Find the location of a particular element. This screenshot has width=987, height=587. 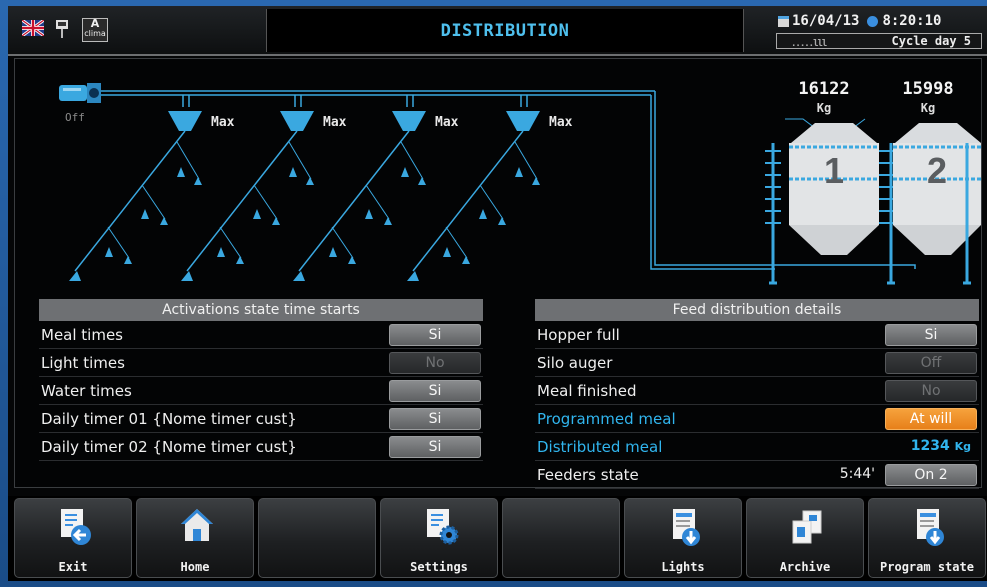

table-row: Silo auger Off is located at coordinates (757, 363).